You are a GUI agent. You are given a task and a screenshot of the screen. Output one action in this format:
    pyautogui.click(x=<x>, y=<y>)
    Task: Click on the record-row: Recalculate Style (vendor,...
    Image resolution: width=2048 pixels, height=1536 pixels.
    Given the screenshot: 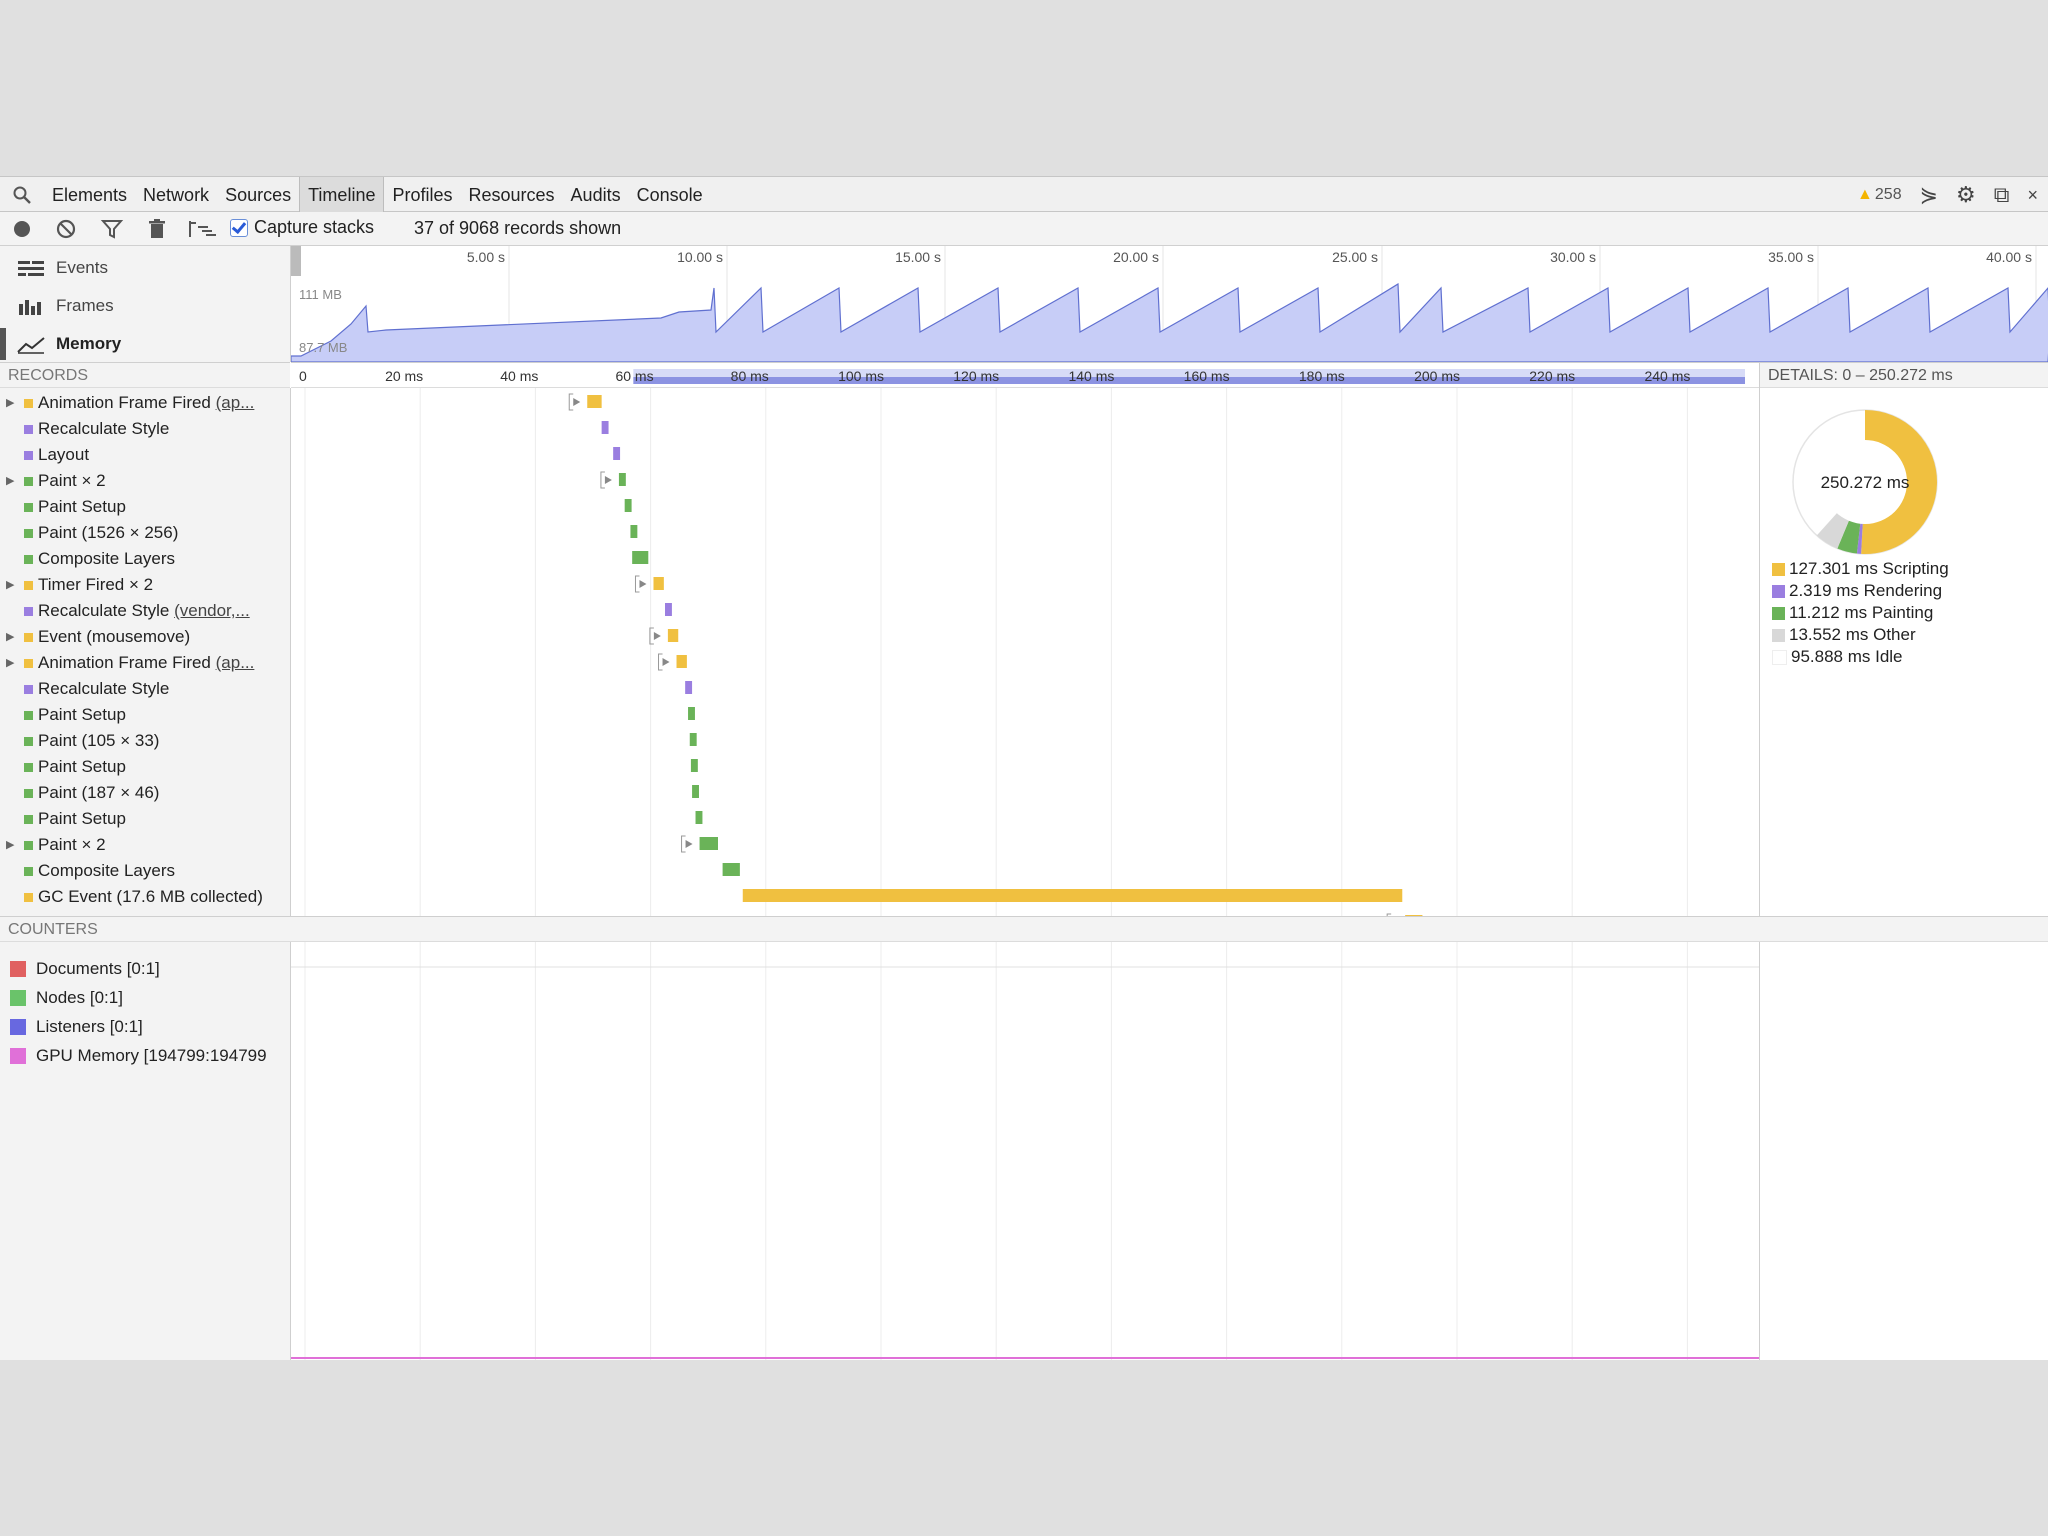 What is the action you would take?
    pyautogui.click(x=145, y=611)
    